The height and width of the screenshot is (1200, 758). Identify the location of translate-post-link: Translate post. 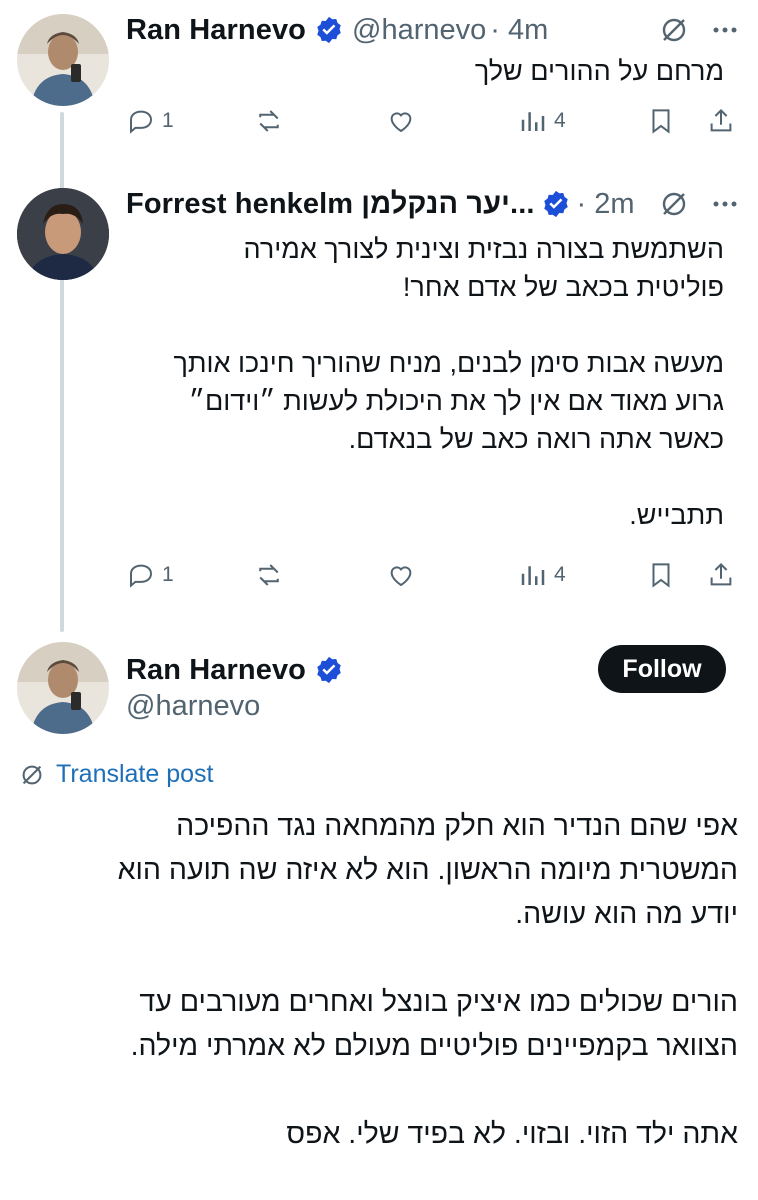
(115, 774).